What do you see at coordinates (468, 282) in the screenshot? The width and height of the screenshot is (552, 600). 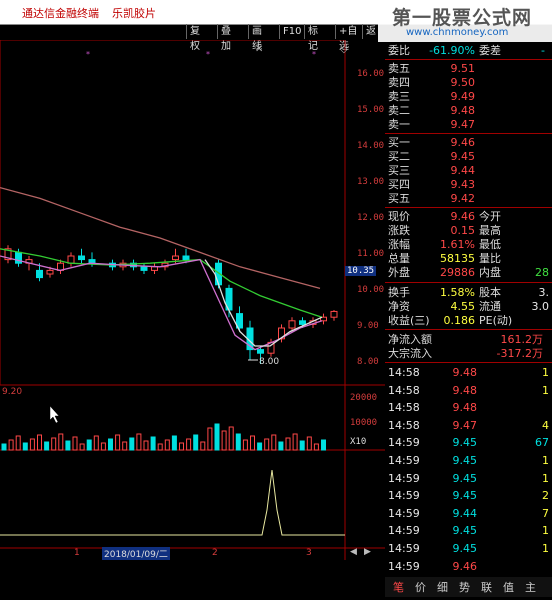 I see `divider` at bounding box center [468, 282].